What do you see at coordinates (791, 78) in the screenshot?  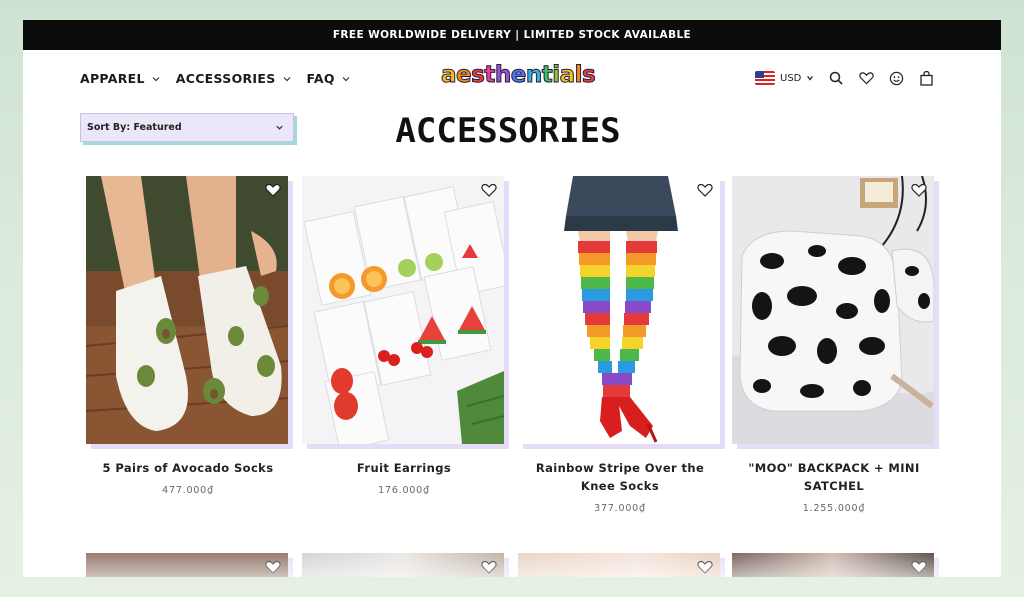 I see `currency-code: USD` at bounding box center [791, 78].